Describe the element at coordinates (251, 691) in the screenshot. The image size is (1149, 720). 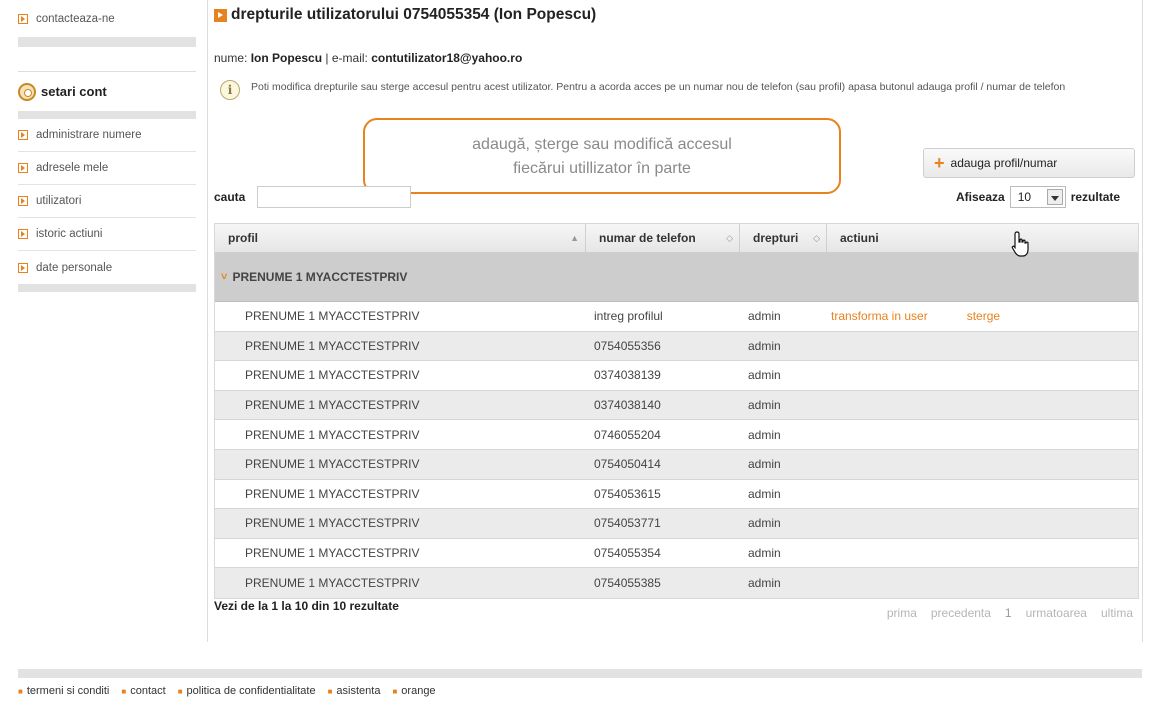
I see `footer-link-label: politica de confidentialitate` at that location.